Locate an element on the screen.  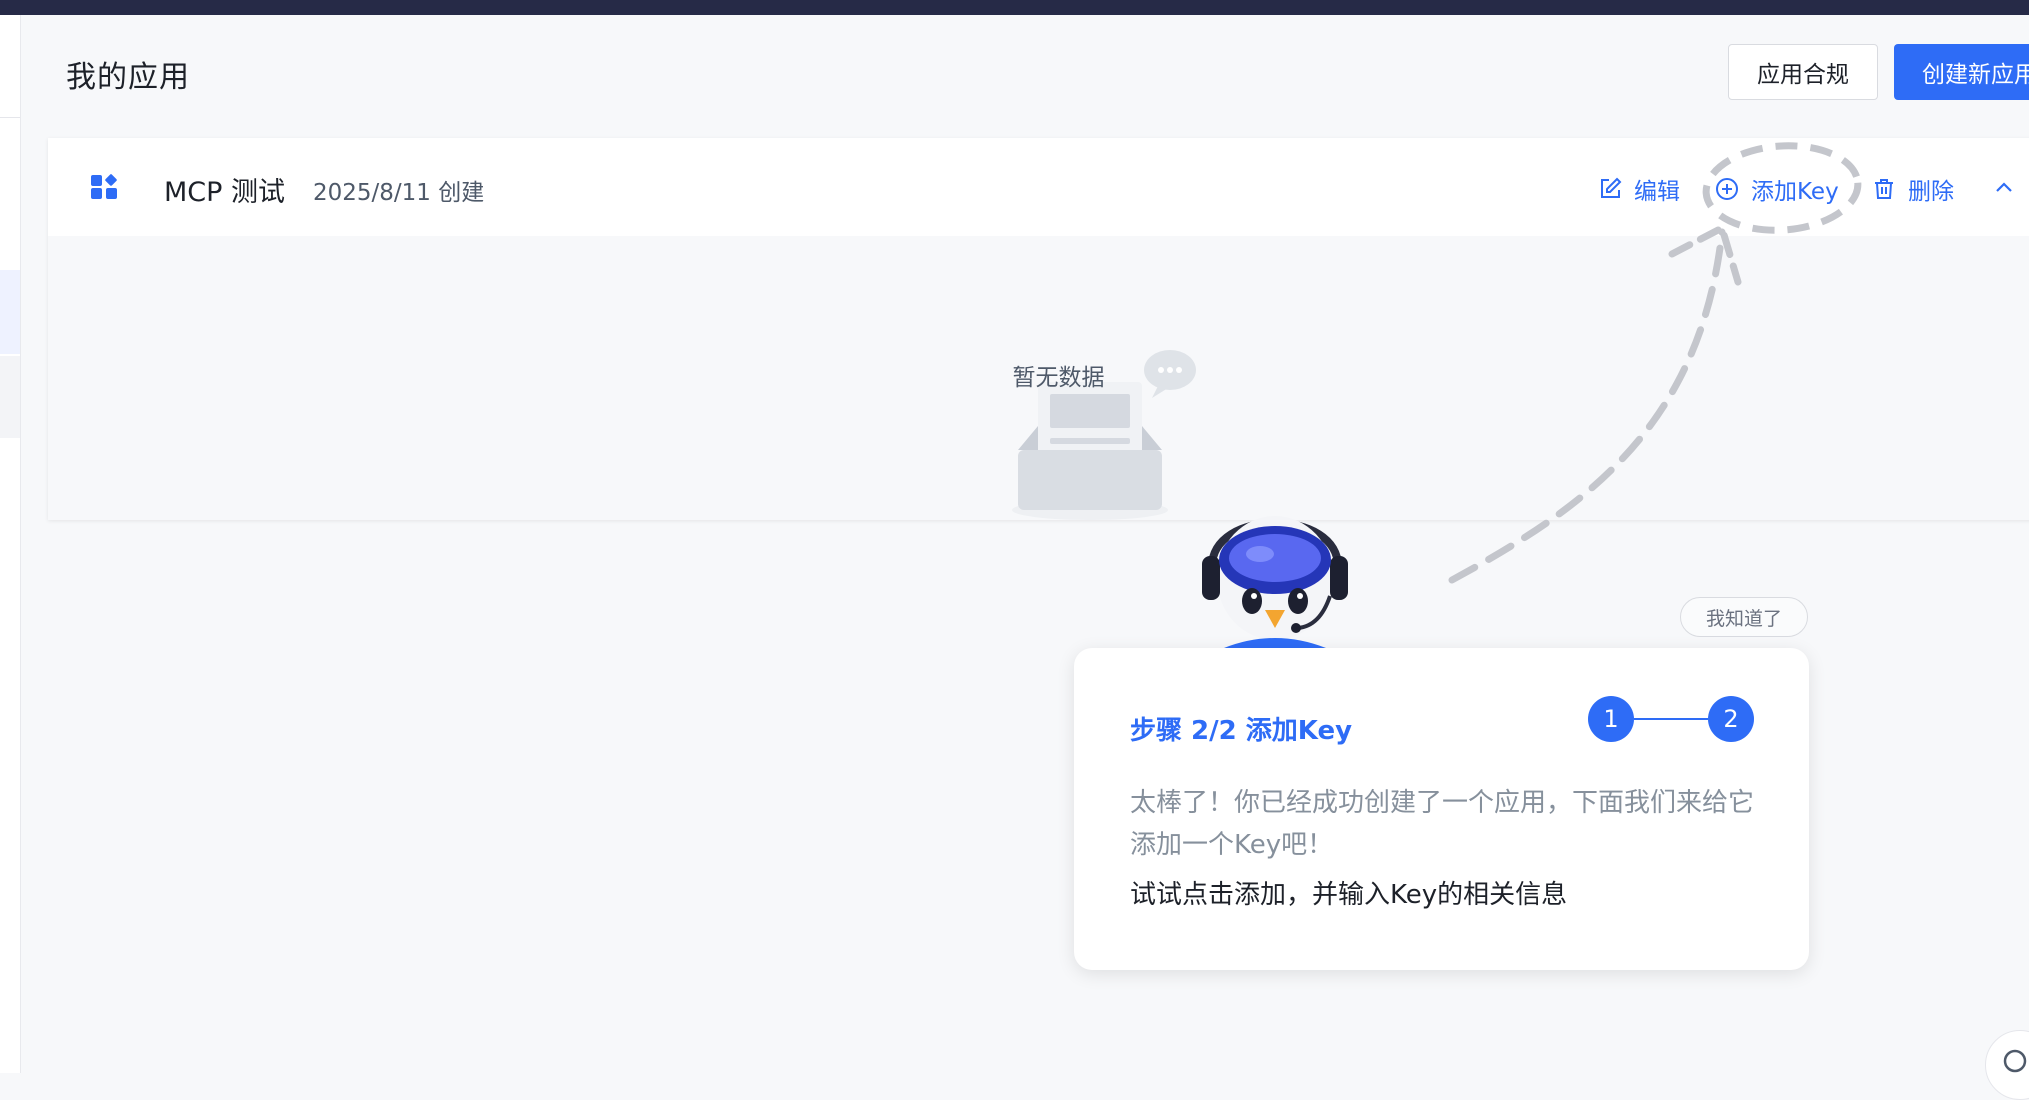
step-indicator-2: 2 is located at coordinates (1731, 719).